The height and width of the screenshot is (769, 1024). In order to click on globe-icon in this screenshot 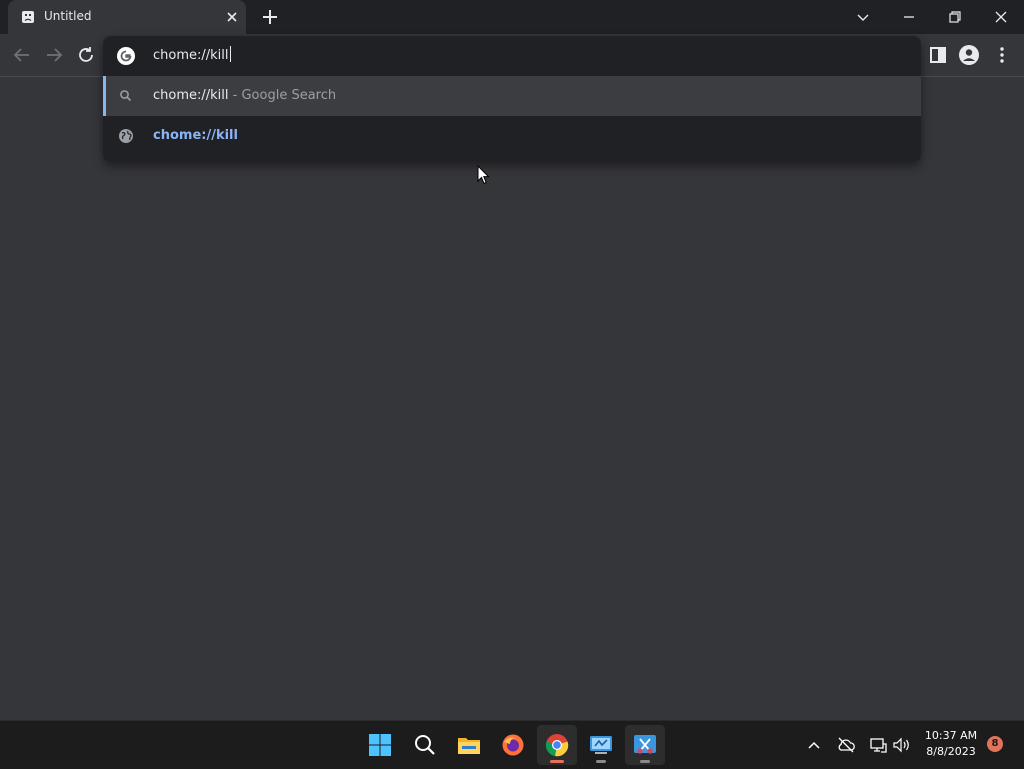, I will do `click(126, 136)`.